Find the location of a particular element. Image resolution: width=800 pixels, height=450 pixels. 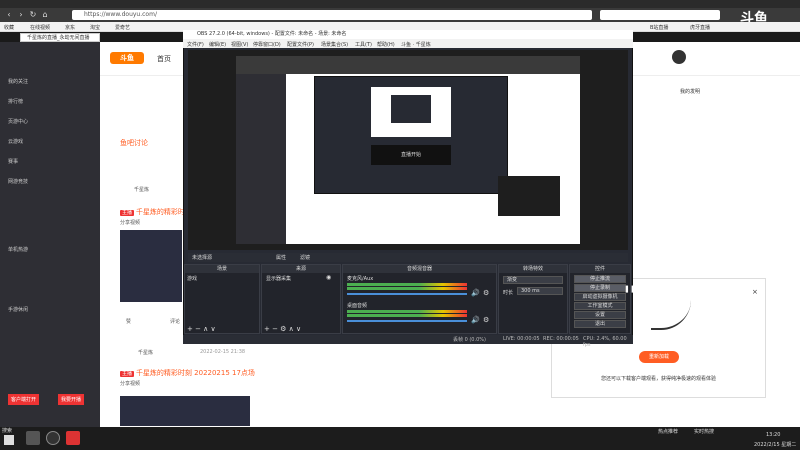

search-input is located at coordinates (660, 15).